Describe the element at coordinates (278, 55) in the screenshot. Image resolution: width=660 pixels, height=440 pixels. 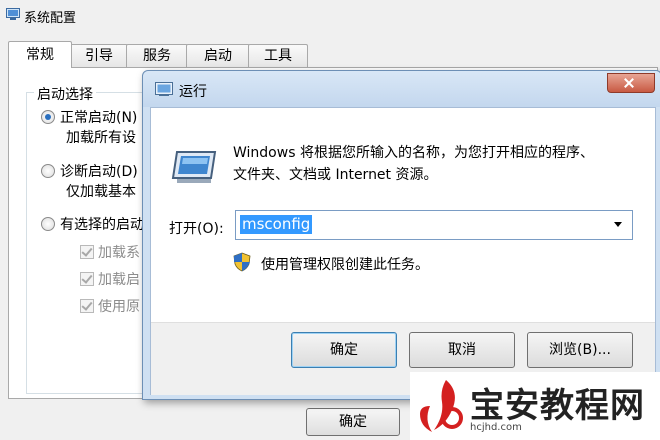
I see `tab-tools: 工具` at that location.